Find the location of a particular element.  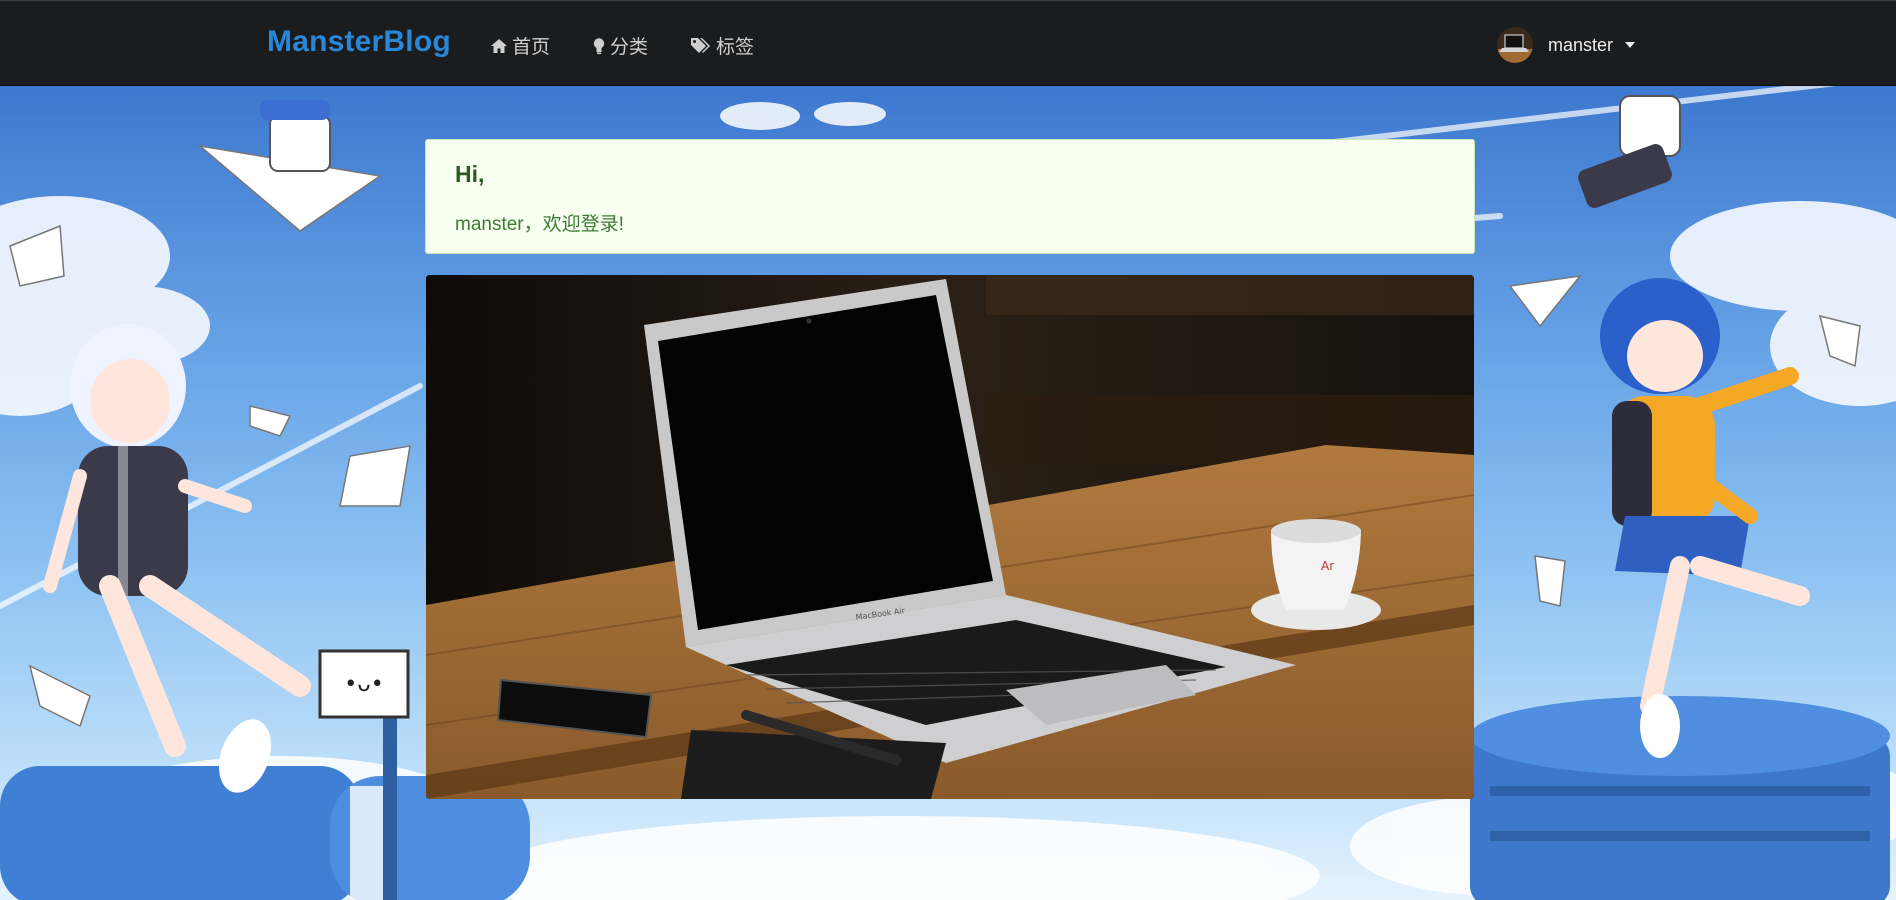

svg-text: •ᴗ• is located at coordinates (363, 684).